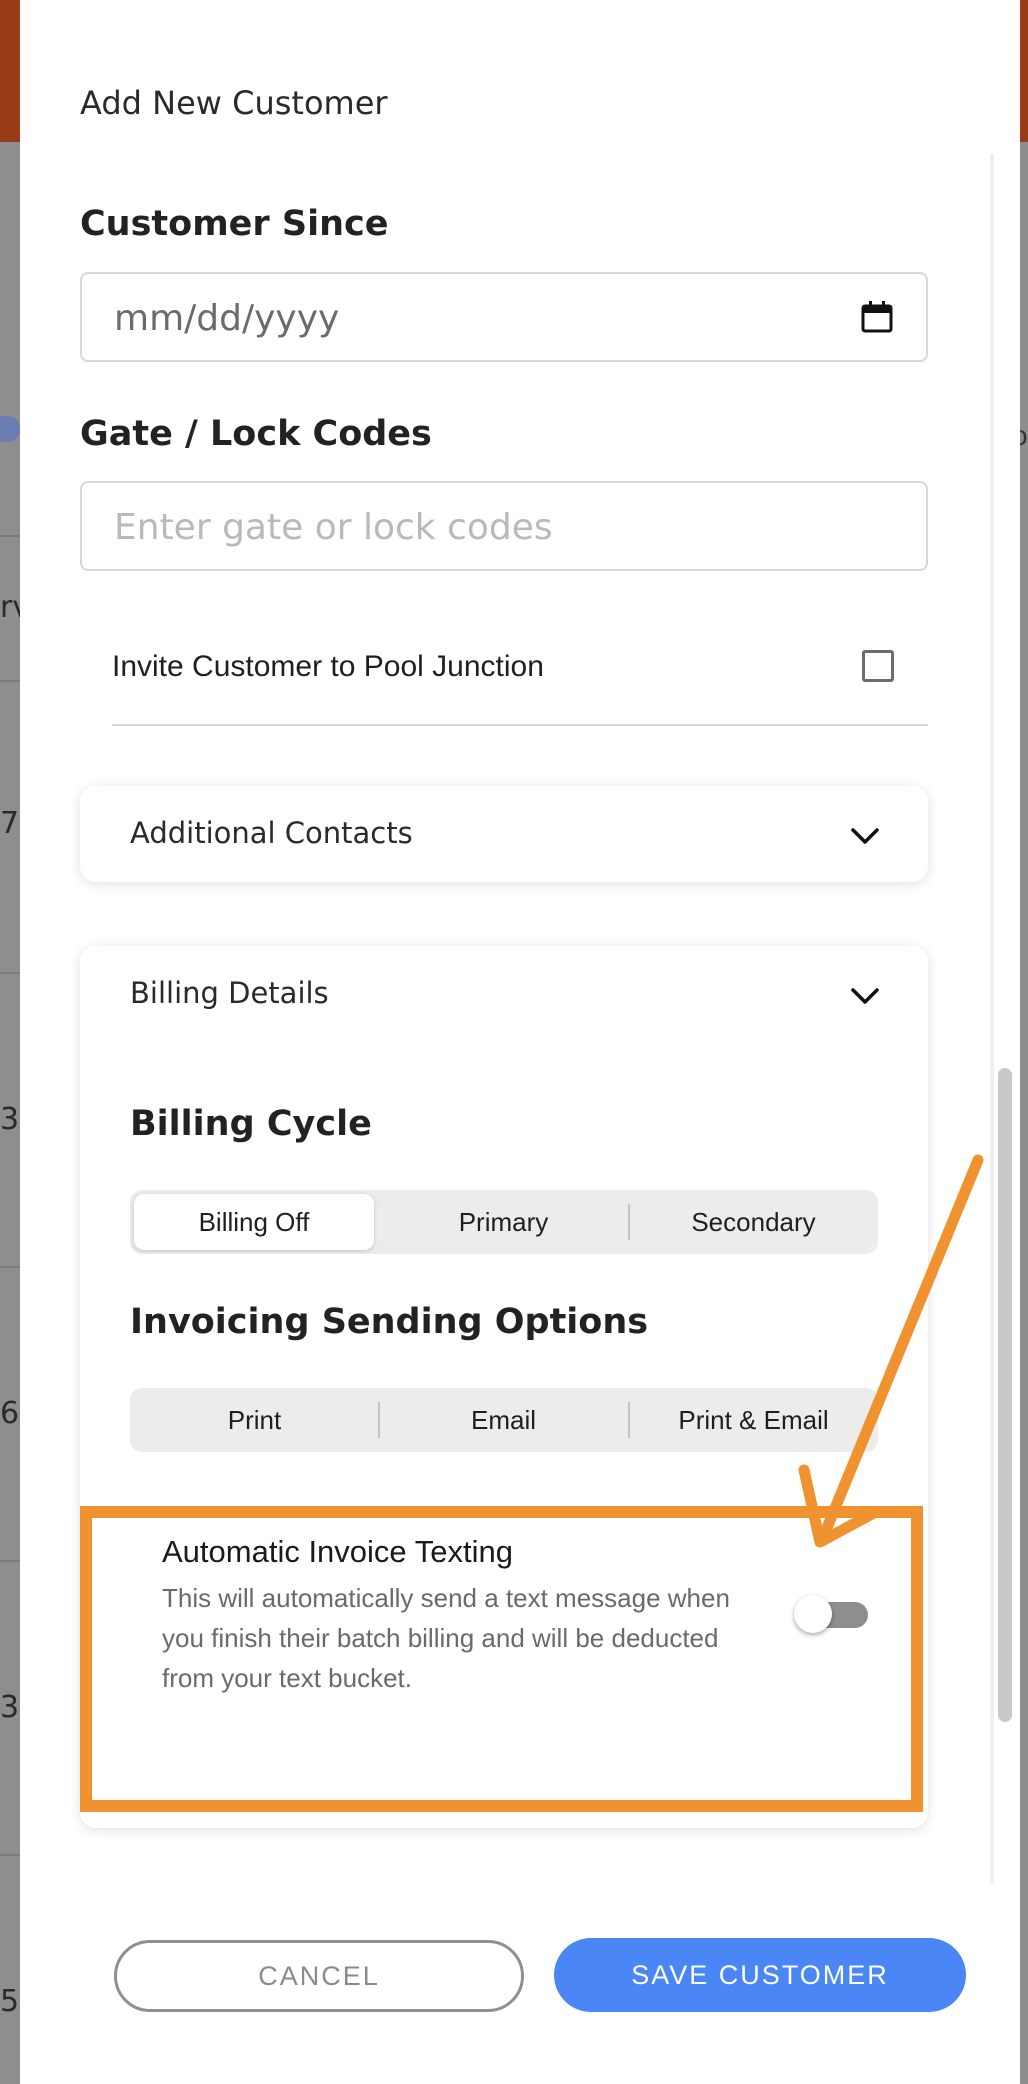 The width and height of the screenshot is (1028, 2084). I want to click on background-text-fragment: rv, so click(11, 607).